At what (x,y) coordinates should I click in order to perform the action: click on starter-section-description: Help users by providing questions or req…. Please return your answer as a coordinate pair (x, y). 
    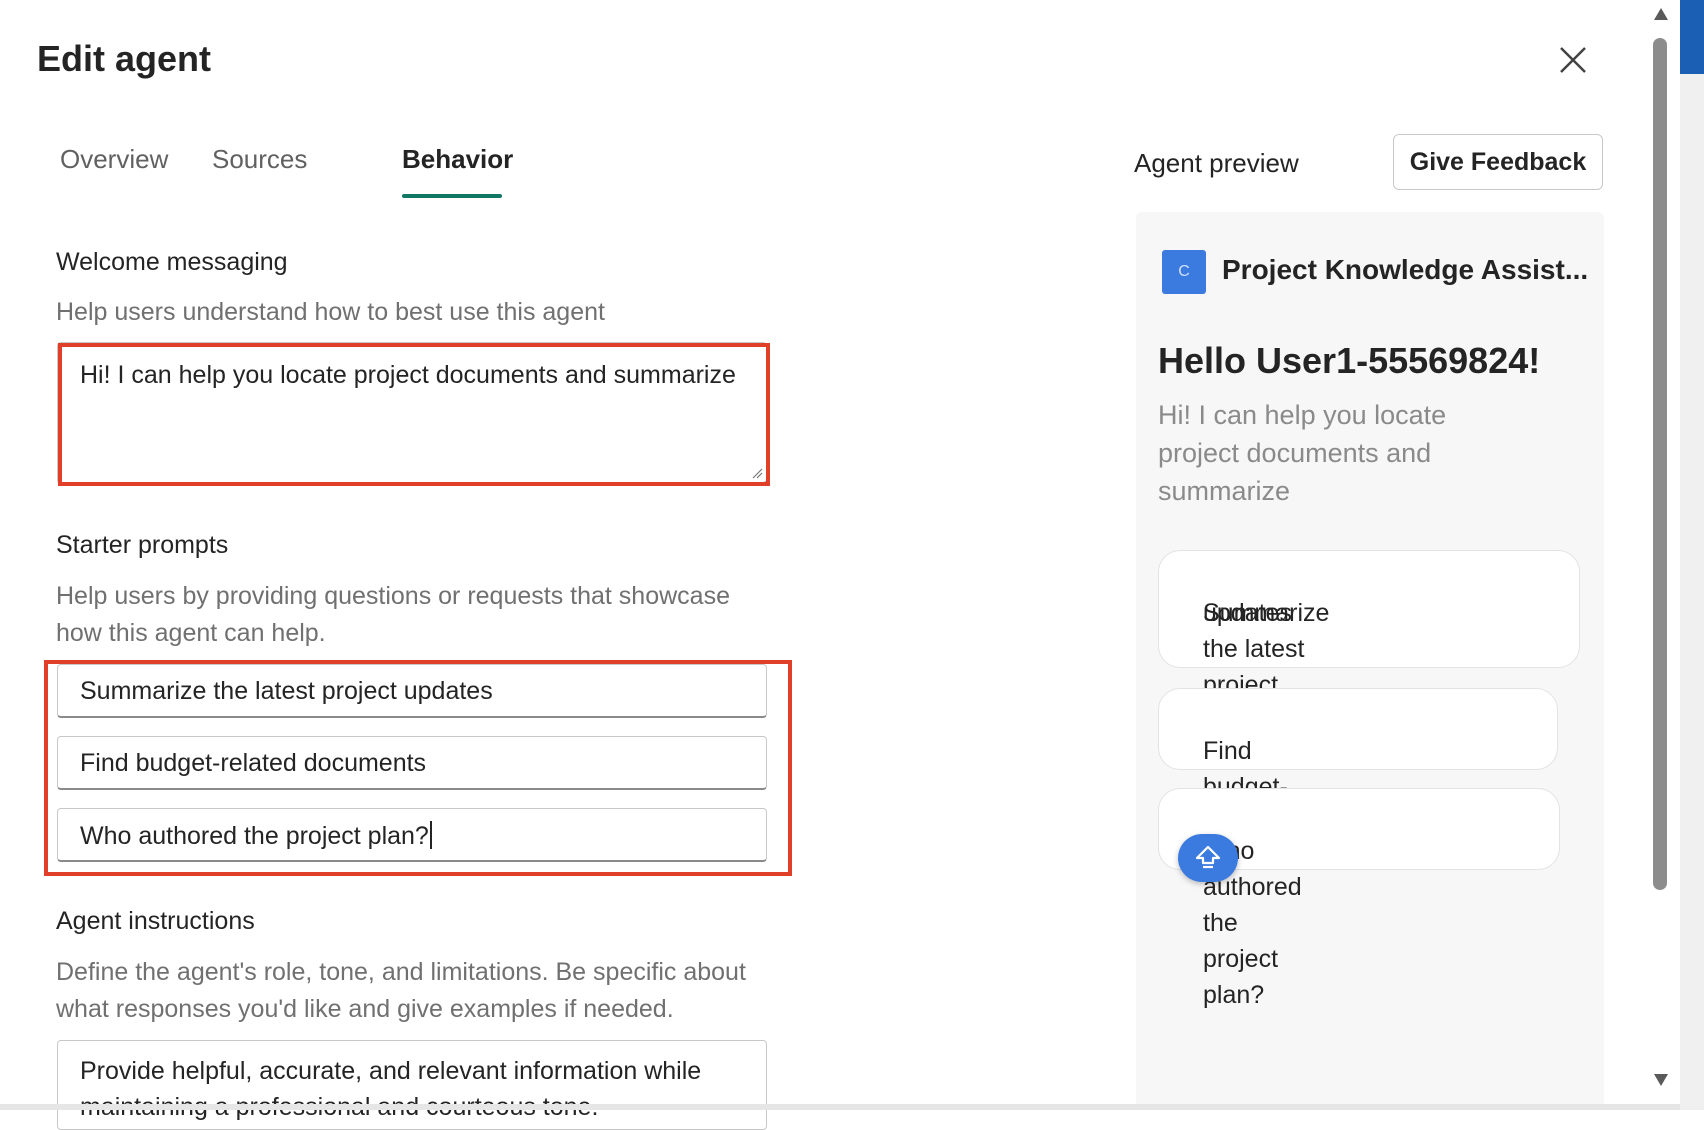
    Looking at the image, I should click on (393, 615).